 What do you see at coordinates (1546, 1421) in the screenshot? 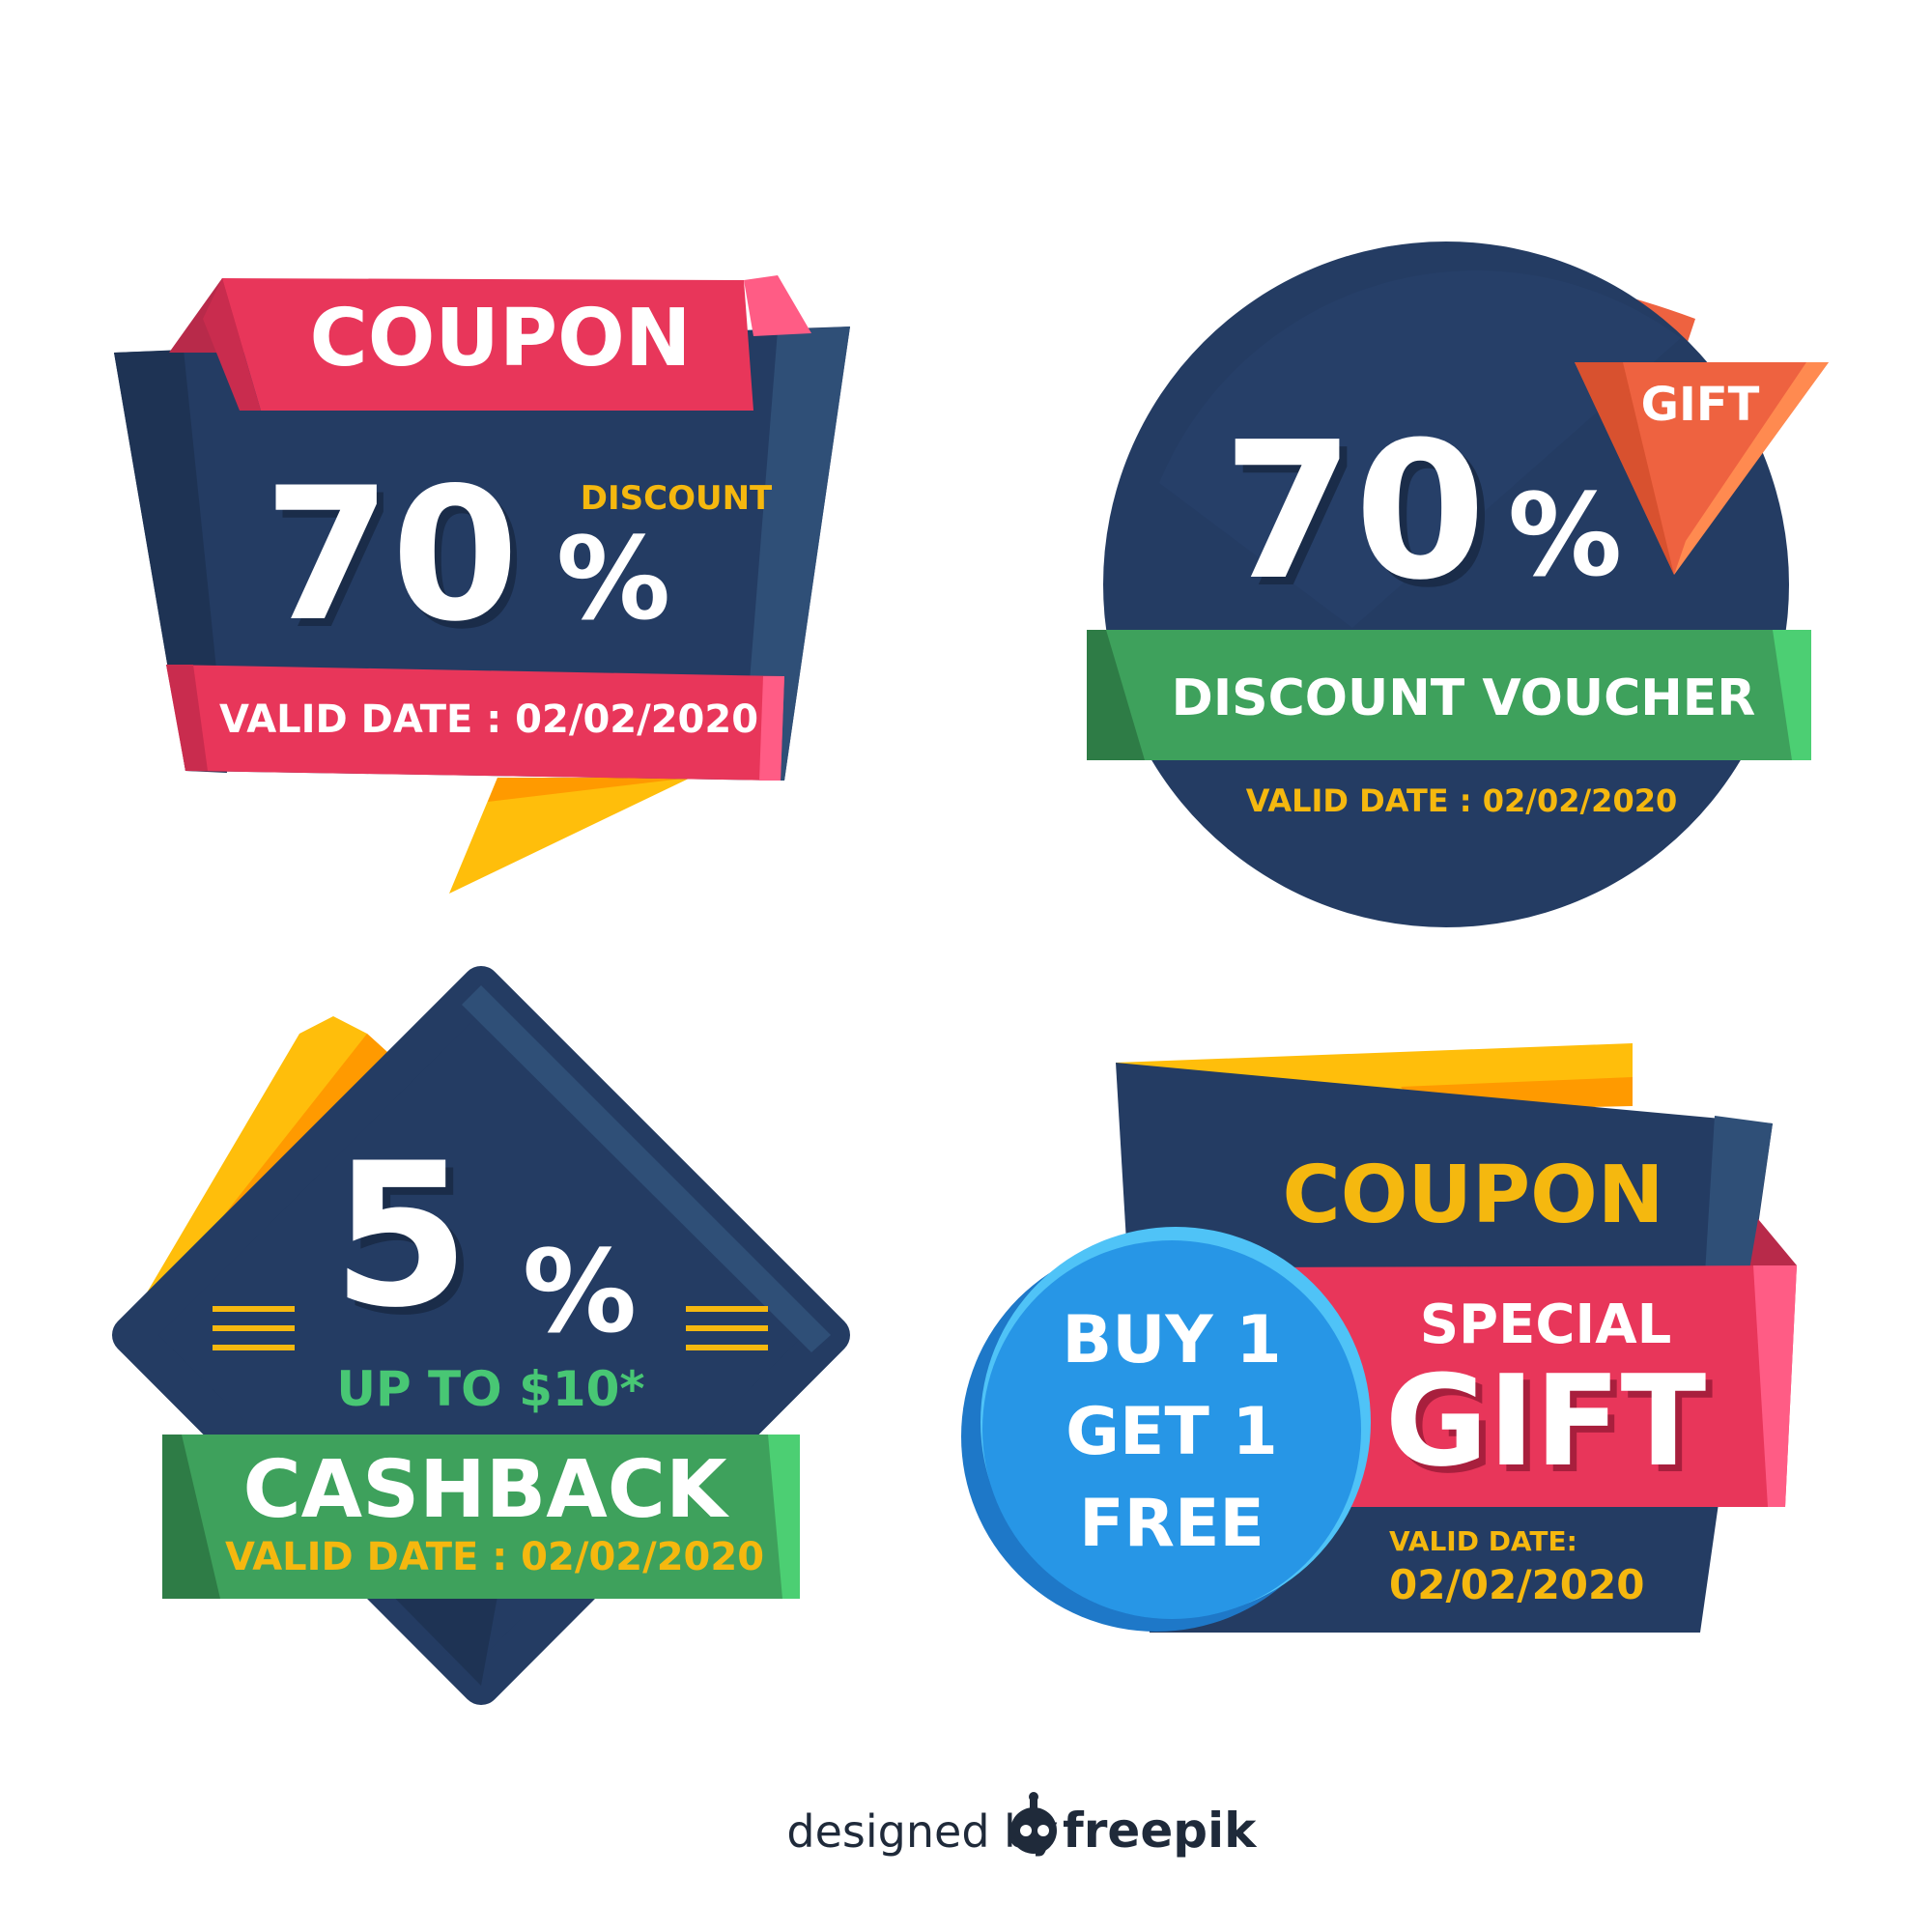
I see `gift-text: GIFT` at bounding box center [1546, 1421].